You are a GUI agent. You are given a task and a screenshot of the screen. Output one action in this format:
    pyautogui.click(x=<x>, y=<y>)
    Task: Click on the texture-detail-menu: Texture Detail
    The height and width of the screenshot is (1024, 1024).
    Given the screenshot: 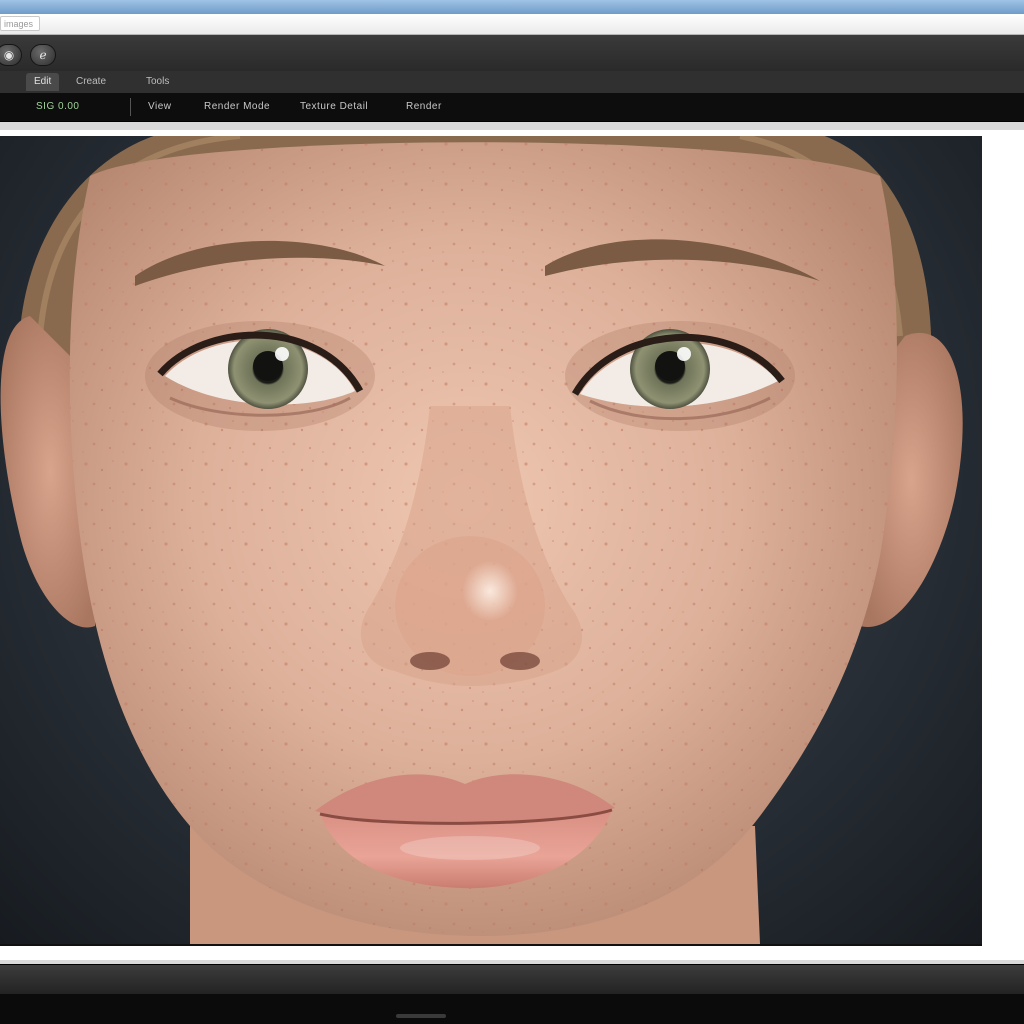 What is the action you would take?
    pyautogui.click(x=334, y=107)
    